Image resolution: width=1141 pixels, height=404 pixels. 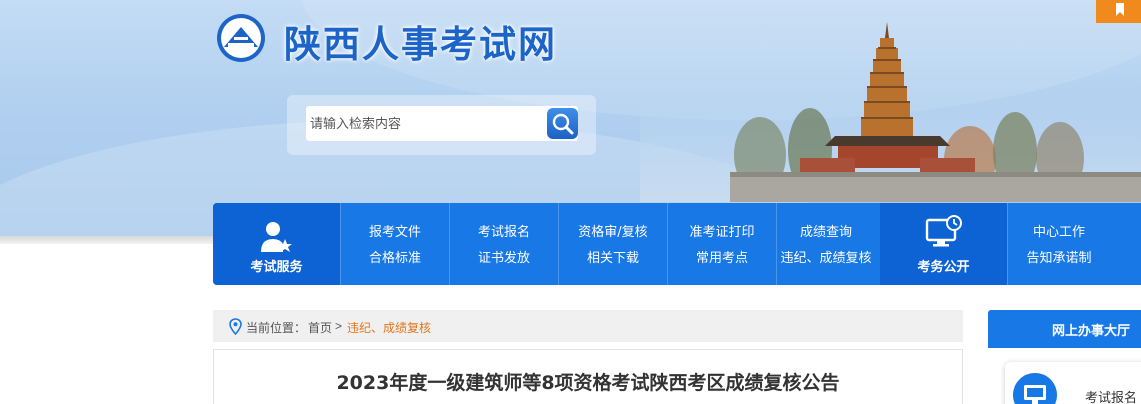 I want to click on bookmark-icon, so click(x=1120, y=9).